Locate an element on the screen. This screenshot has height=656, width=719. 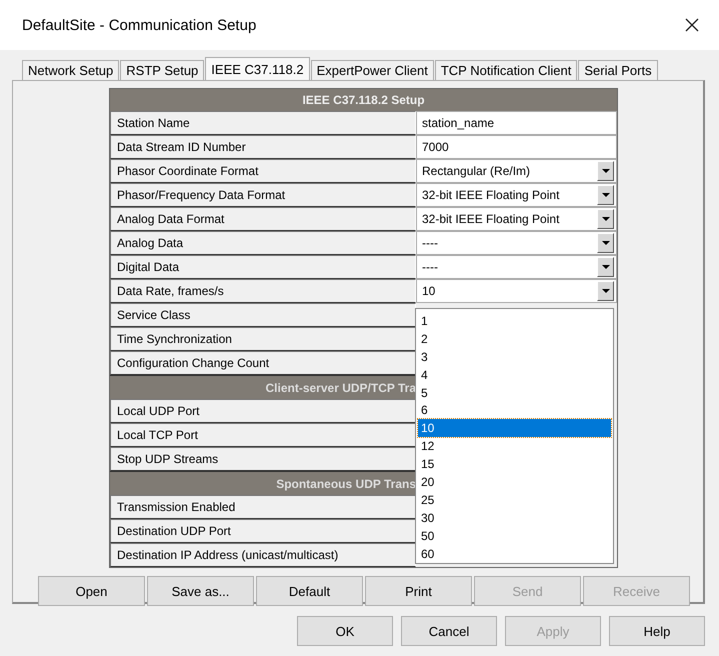
list-option: 6 is located at coordinates (514, 410).